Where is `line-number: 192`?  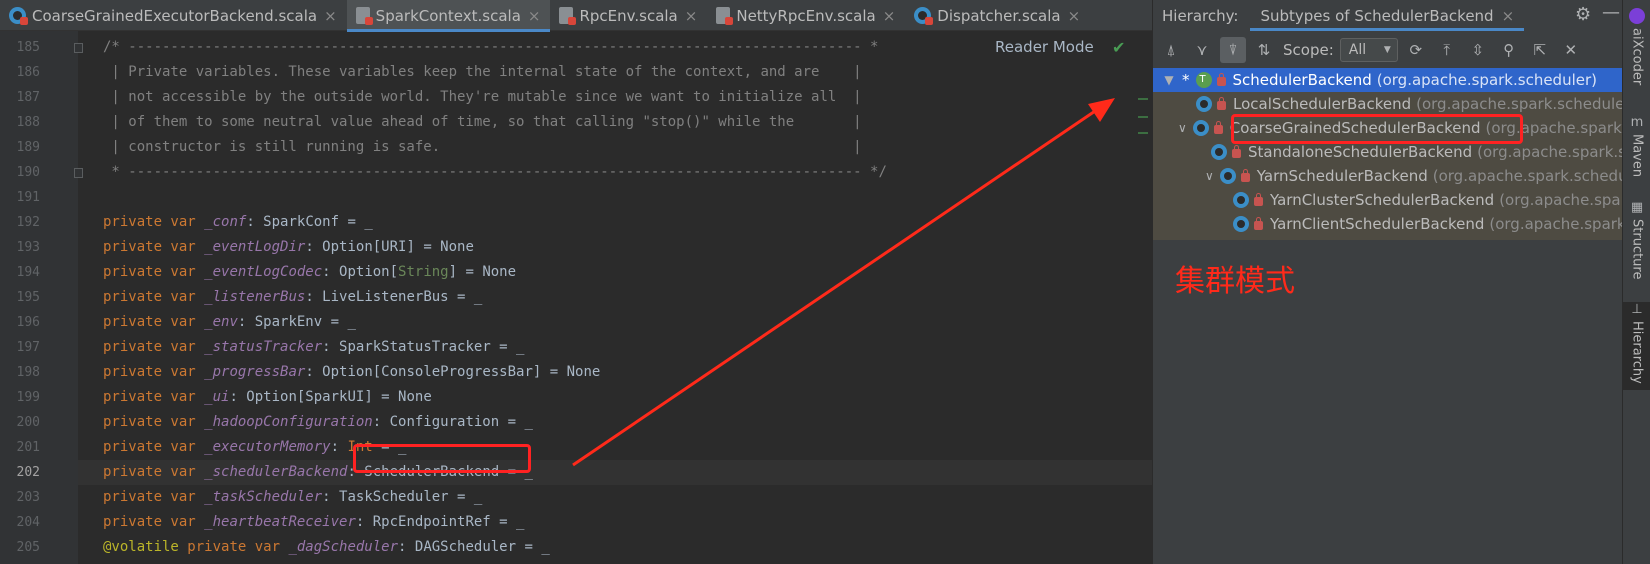
line-number: 192 is located at coordinates (20, 222).